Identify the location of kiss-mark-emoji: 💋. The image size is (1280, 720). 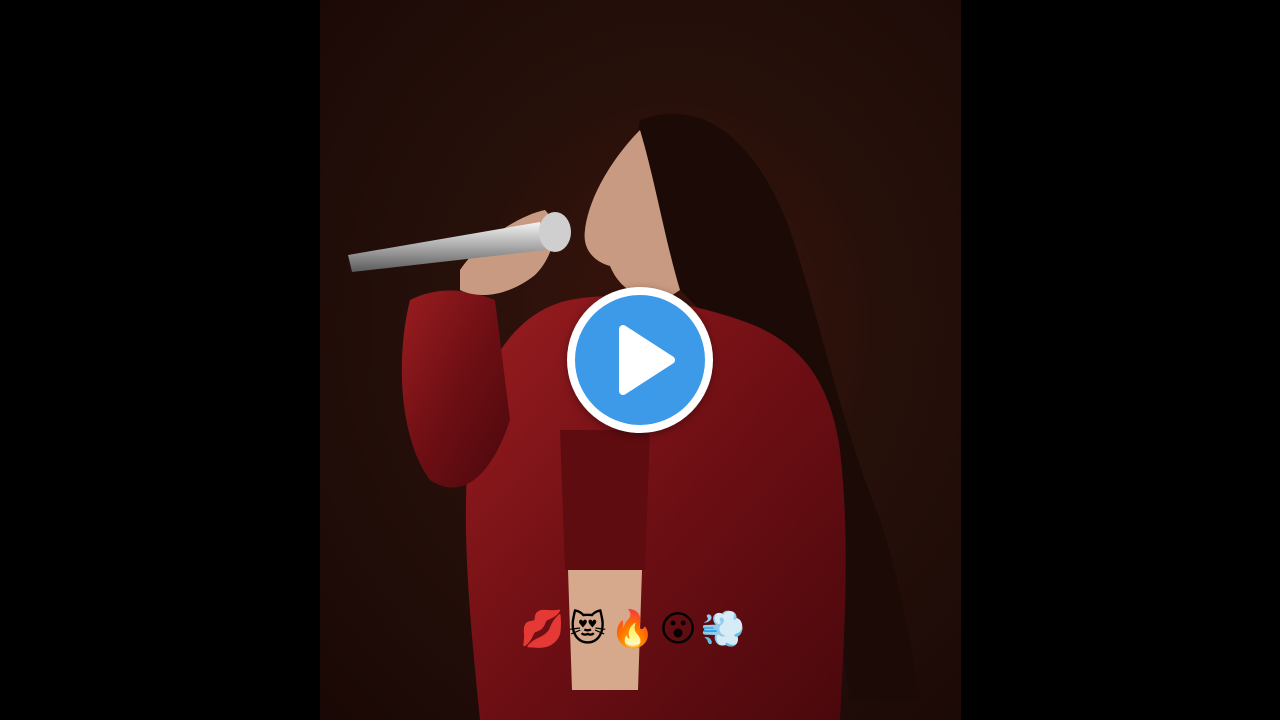
(542, 629).